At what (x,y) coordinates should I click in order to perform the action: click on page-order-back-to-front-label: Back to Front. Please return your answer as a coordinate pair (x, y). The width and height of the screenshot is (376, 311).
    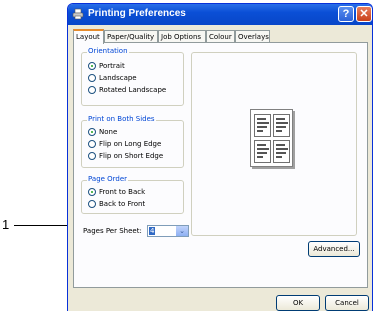
    Looking at the image, I should click on (122, 204).